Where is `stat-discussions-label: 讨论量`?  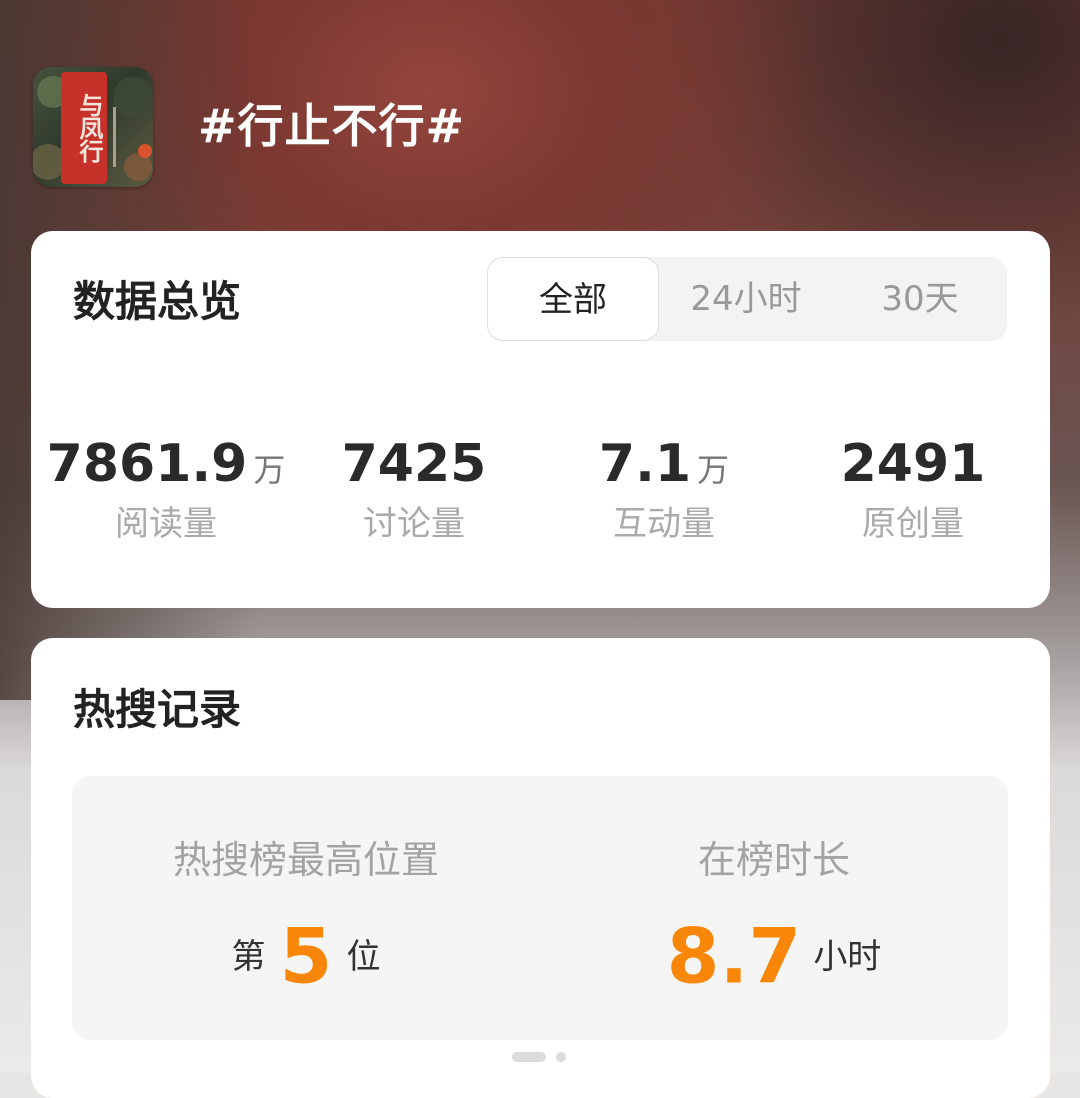 stat-discussions-label: 讨论量 is located at coordinates (414, 524).